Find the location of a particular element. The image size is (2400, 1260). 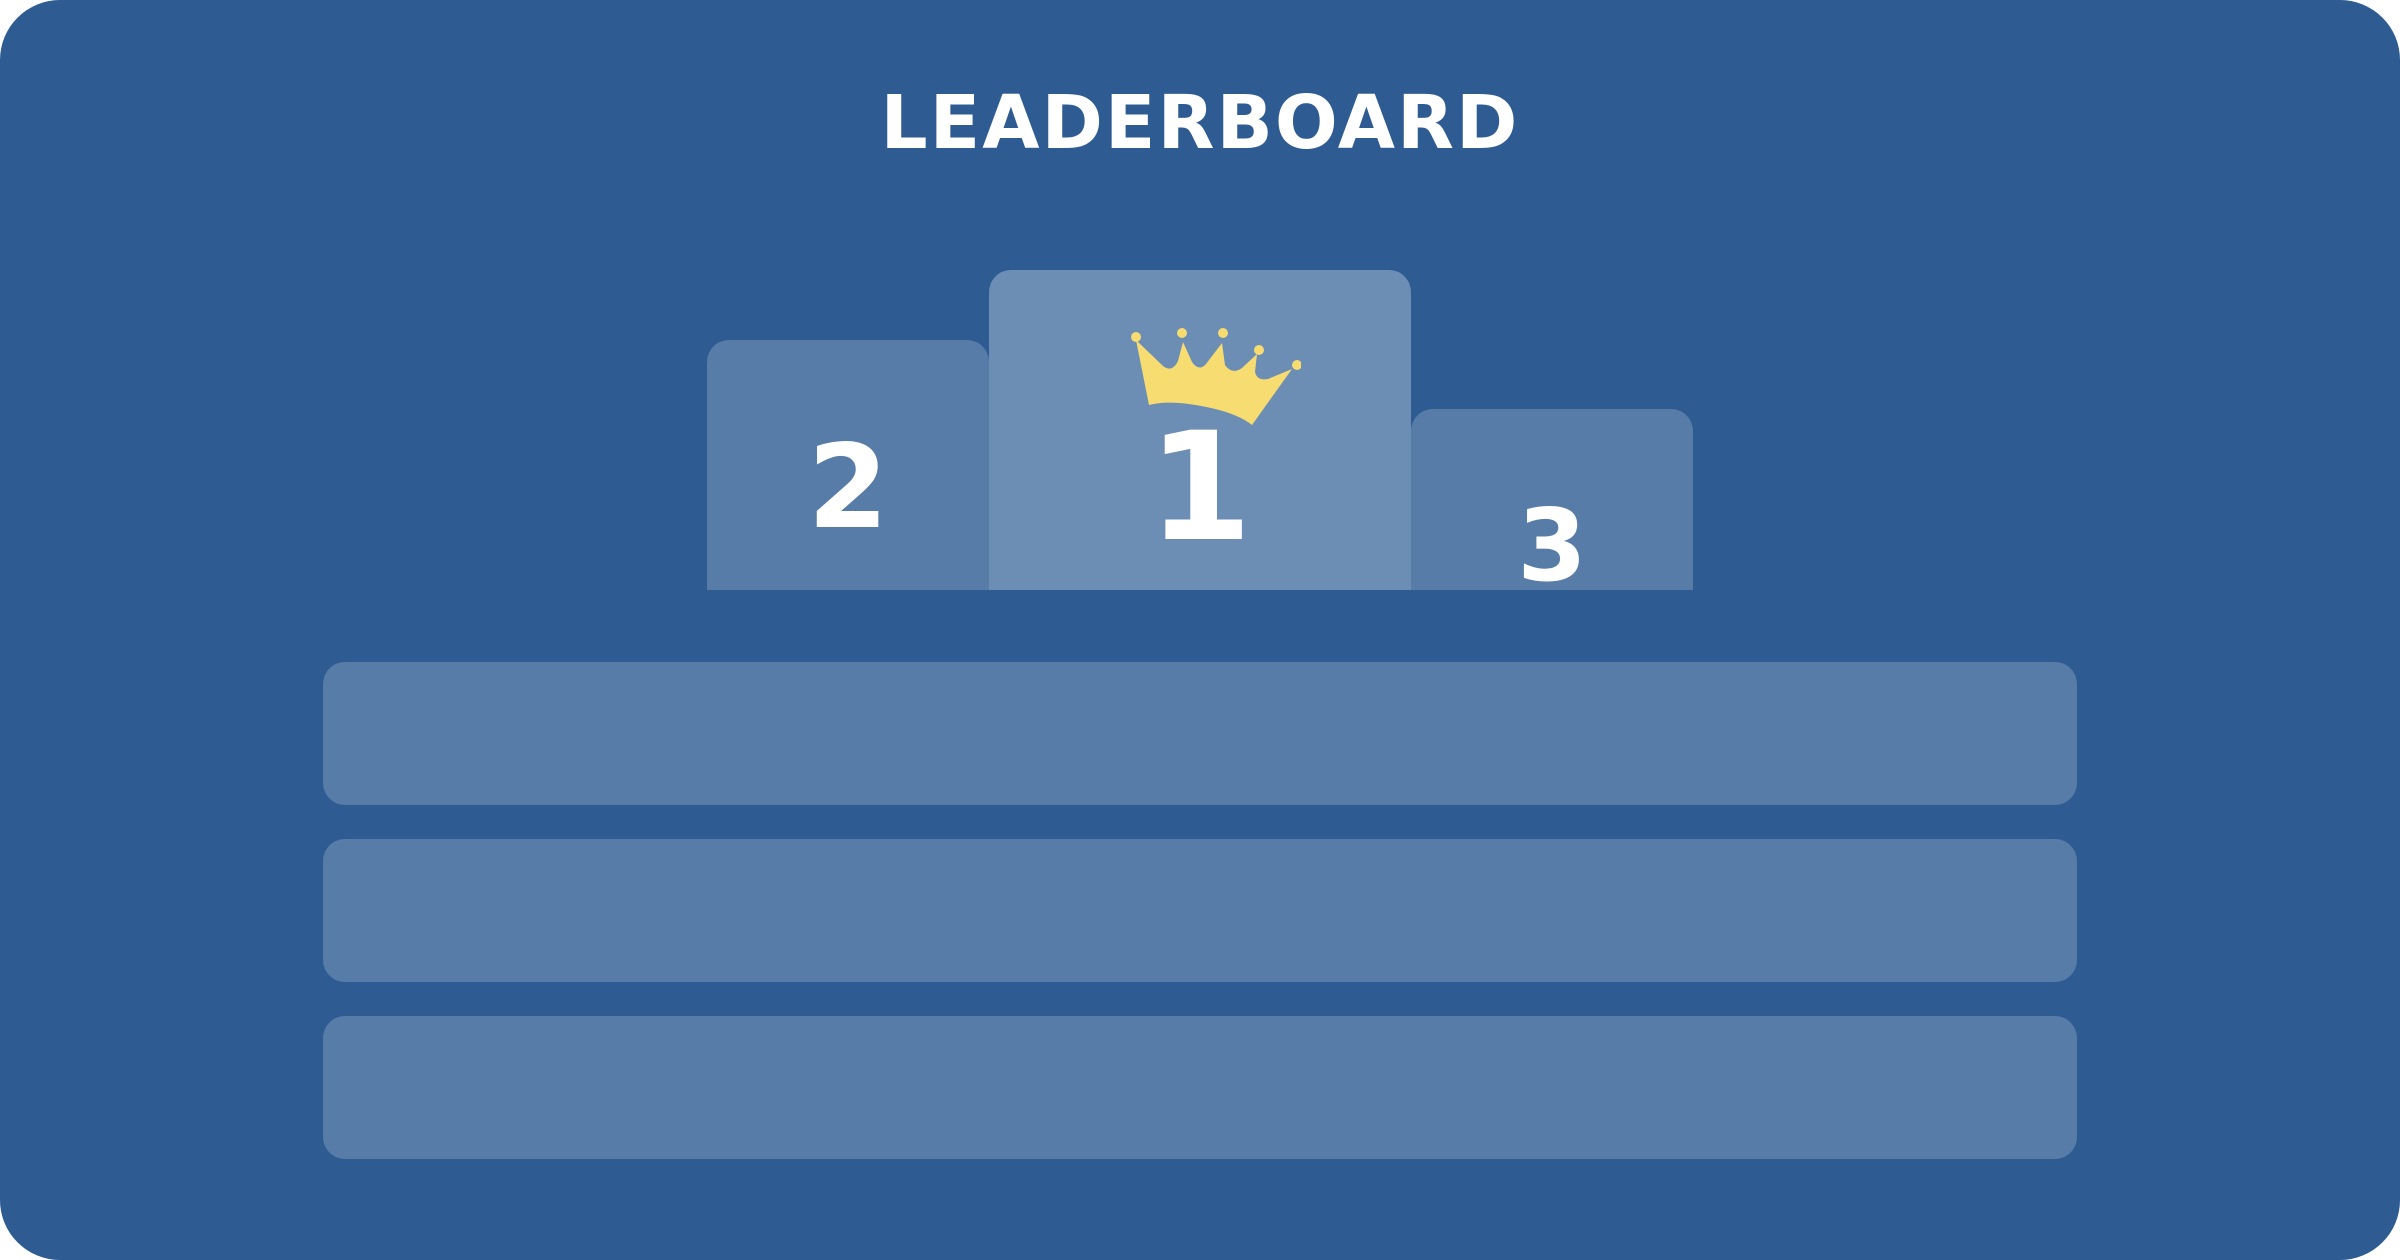

rank-number-first: 1 is located at coordinates (1200, 488).